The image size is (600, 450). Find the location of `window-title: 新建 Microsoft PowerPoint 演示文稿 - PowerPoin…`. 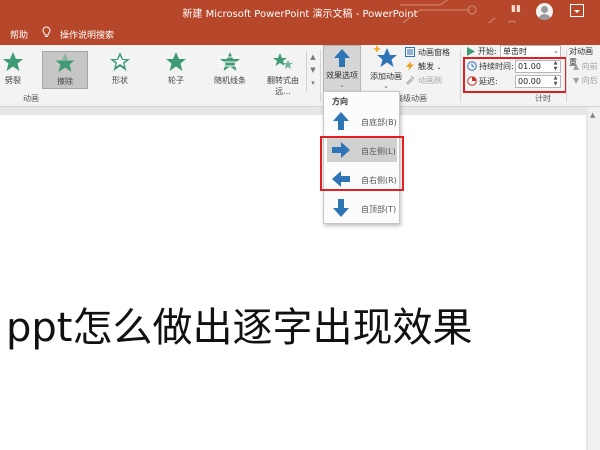

window-title: 新建 Microsoft PowerPoint 演示文稿 - PowerPoin… is located at coordinates (300, 14).